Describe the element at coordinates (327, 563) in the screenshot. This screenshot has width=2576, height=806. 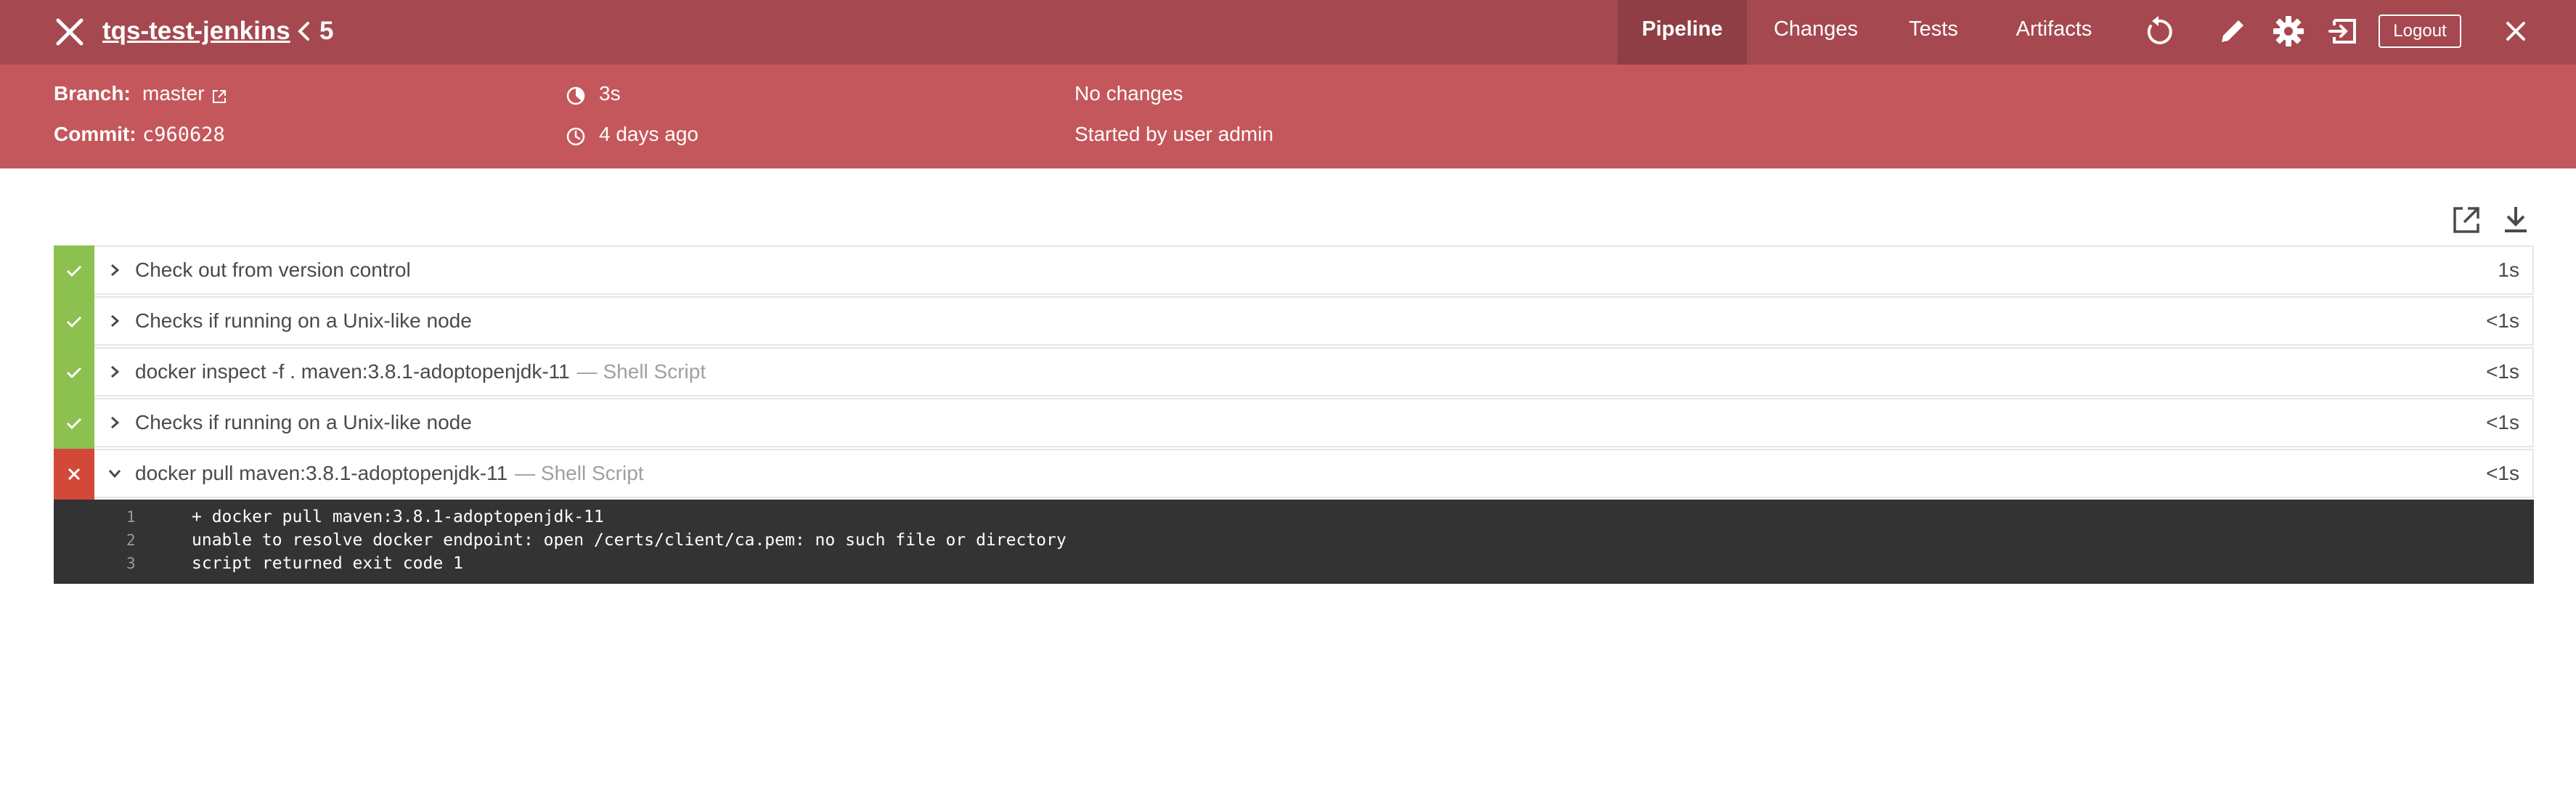
I see `log-line-text: script returned exit code 1` at that location.